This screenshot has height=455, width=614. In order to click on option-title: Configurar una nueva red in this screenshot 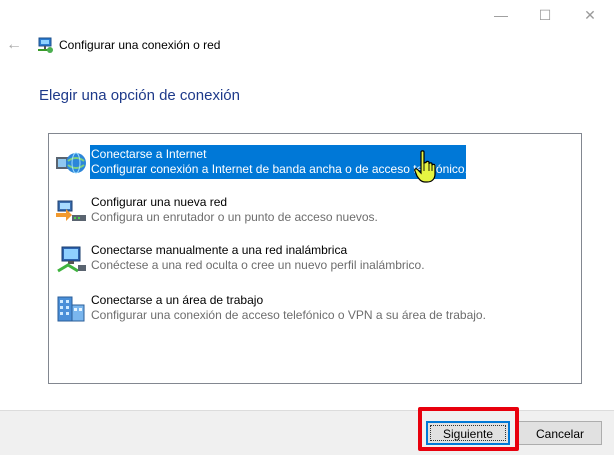, I will do `click(159, 202)`.